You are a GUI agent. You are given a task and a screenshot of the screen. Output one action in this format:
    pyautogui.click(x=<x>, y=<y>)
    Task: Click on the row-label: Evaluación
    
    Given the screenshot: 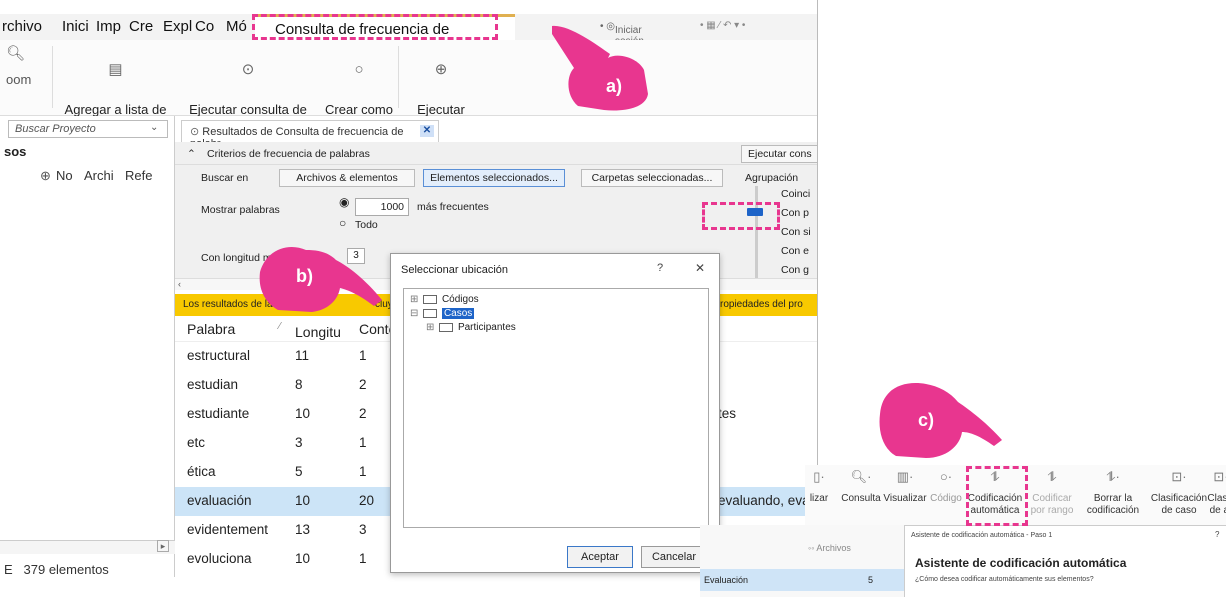 What is the action you would take?
    pyautogui.click(x=726, y=580)
    